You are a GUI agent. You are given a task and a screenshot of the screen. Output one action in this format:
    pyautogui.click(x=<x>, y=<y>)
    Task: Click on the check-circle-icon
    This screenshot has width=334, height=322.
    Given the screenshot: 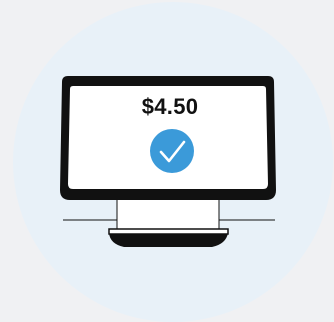 What is the action you would take?
    pyautogui.click(x=172, y=151)
    